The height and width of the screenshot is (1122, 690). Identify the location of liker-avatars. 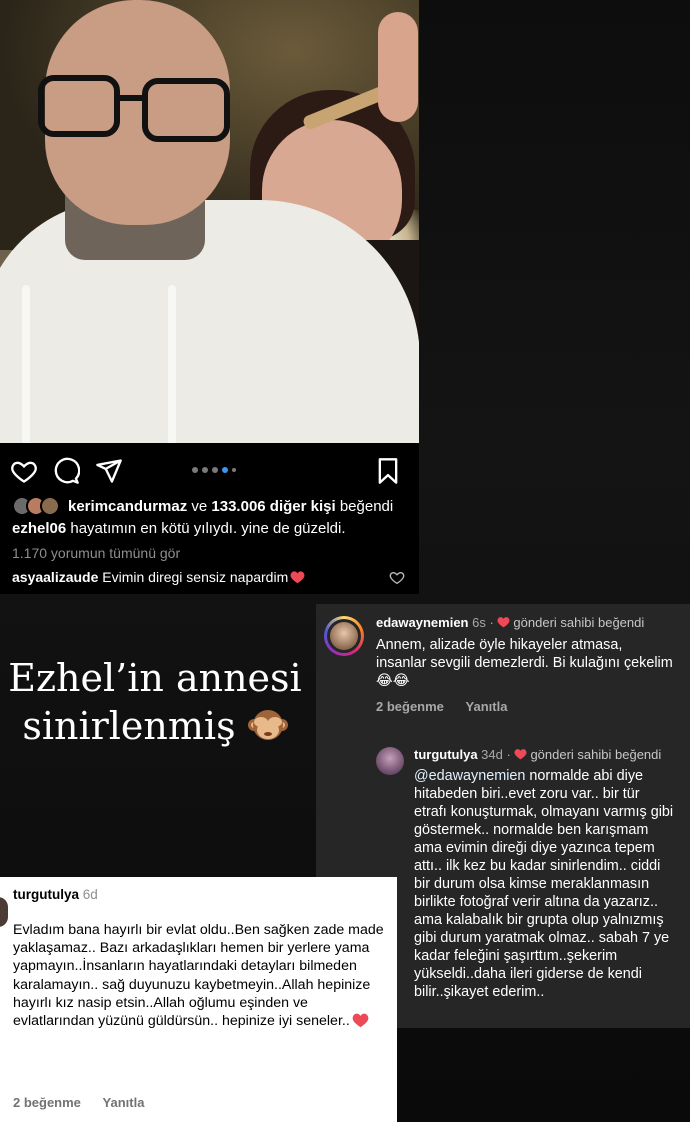
(38, 506).